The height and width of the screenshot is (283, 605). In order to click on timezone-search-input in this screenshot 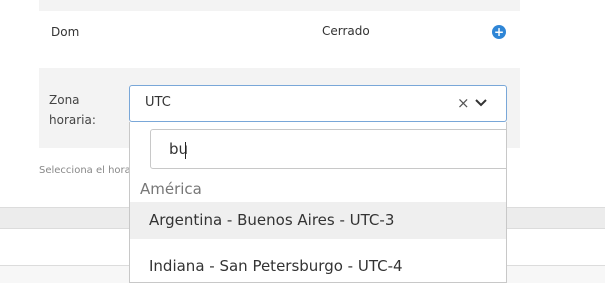, I will do `click(329, 149)`.